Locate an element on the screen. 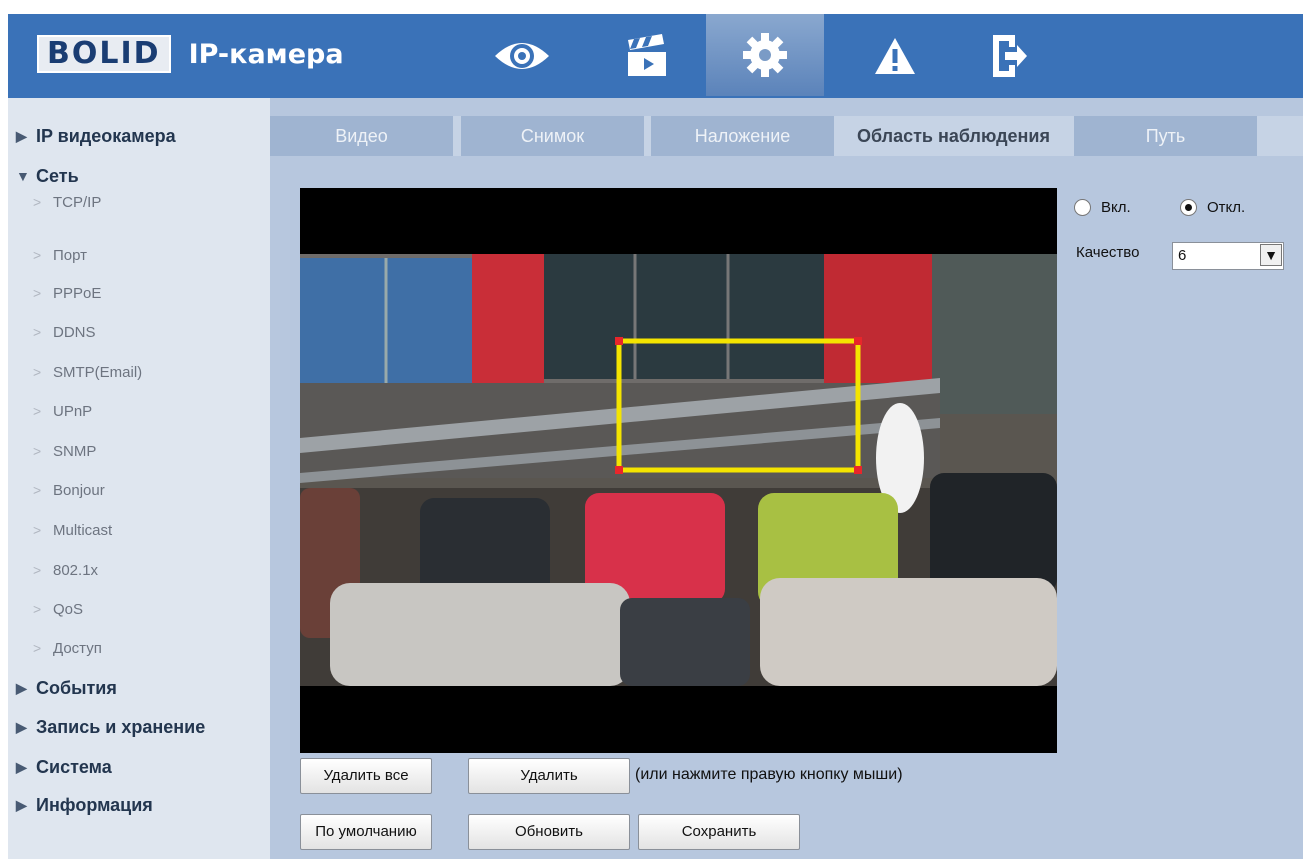  sidebar-item-info: ▶ Информация is located at coordinates (139, 805).